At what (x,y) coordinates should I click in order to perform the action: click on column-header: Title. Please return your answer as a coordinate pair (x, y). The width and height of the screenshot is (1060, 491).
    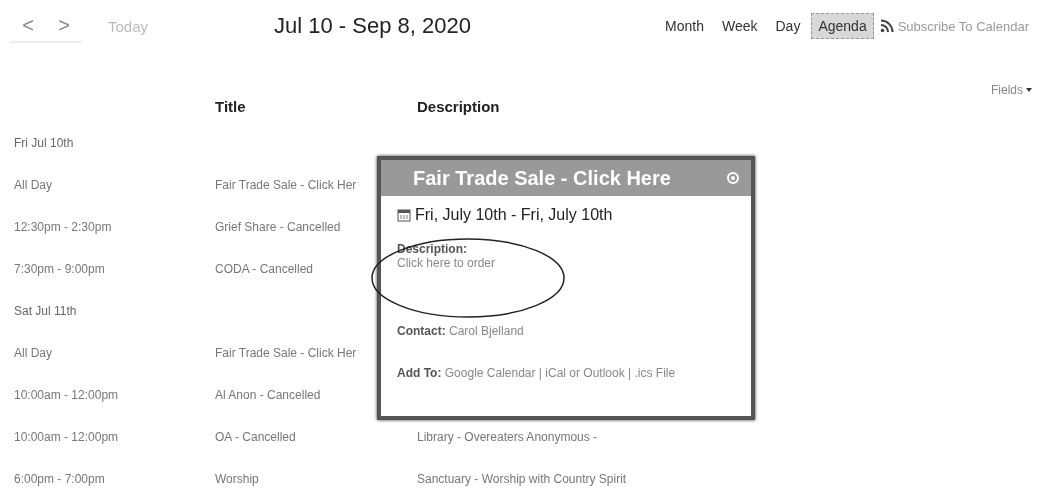
    Looking at the image, I should click on (231, 106).